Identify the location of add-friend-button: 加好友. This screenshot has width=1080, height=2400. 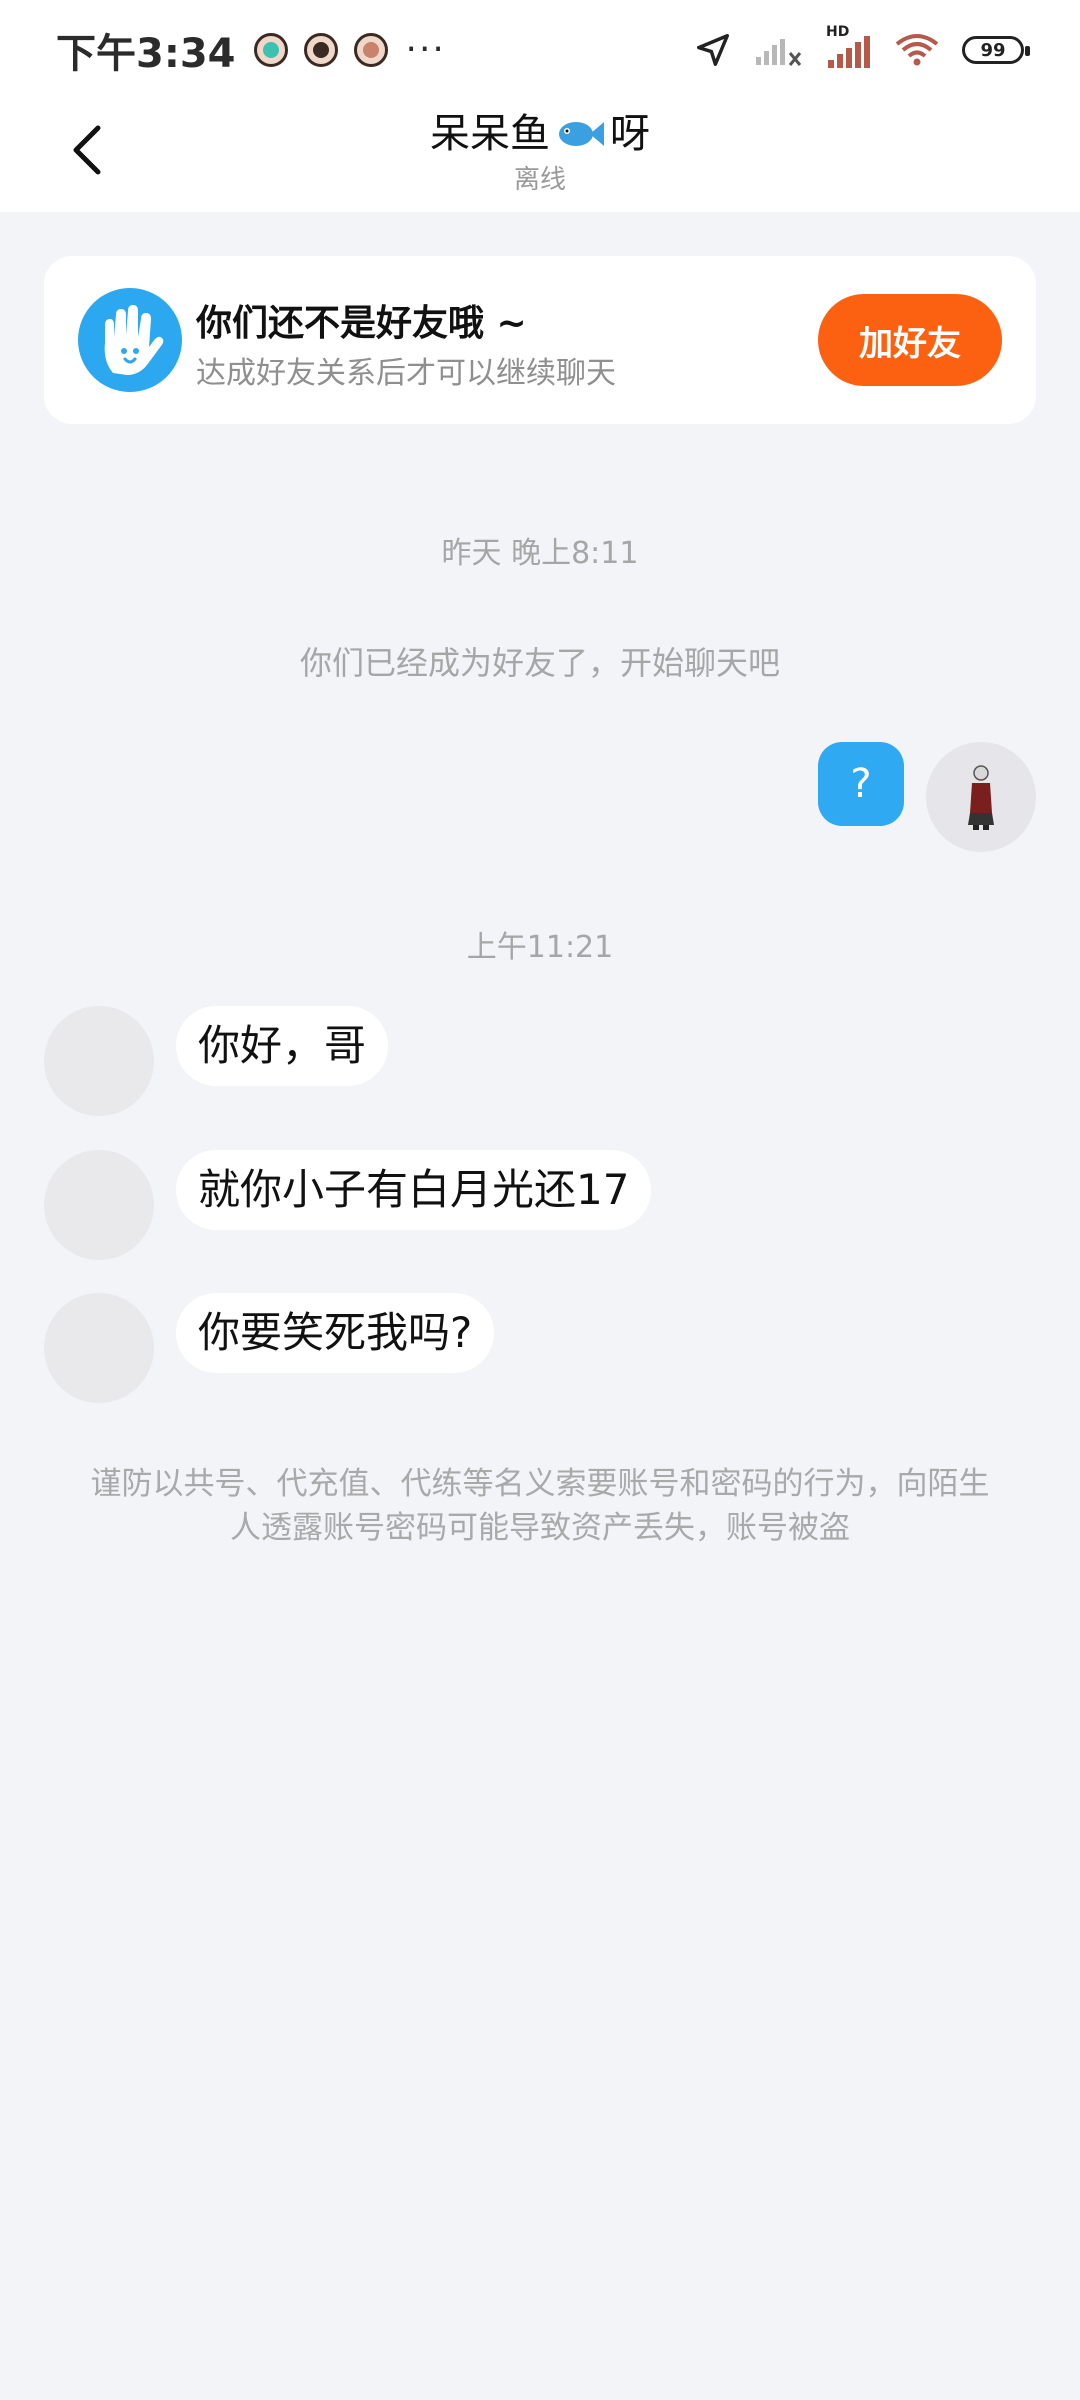
(910, 340).